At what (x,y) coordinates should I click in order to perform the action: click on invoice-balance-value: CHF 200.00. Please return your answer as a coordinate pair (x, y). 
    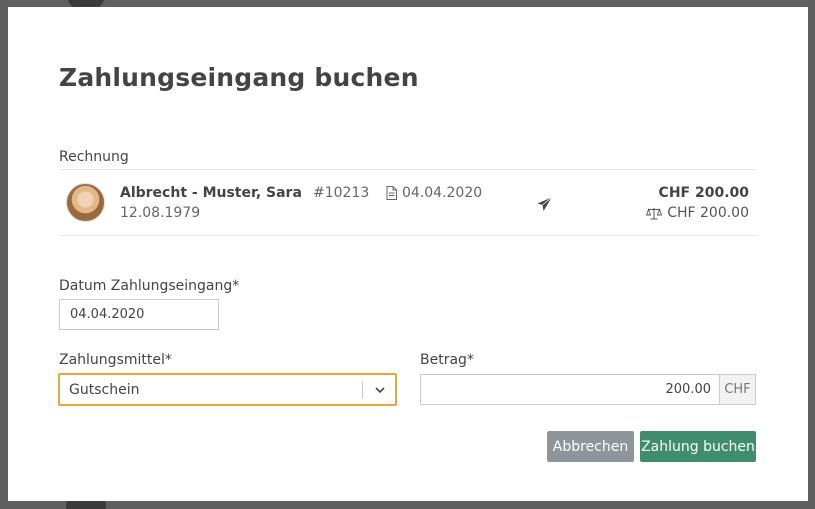
    Looking at the image, I should click on (708, 213).